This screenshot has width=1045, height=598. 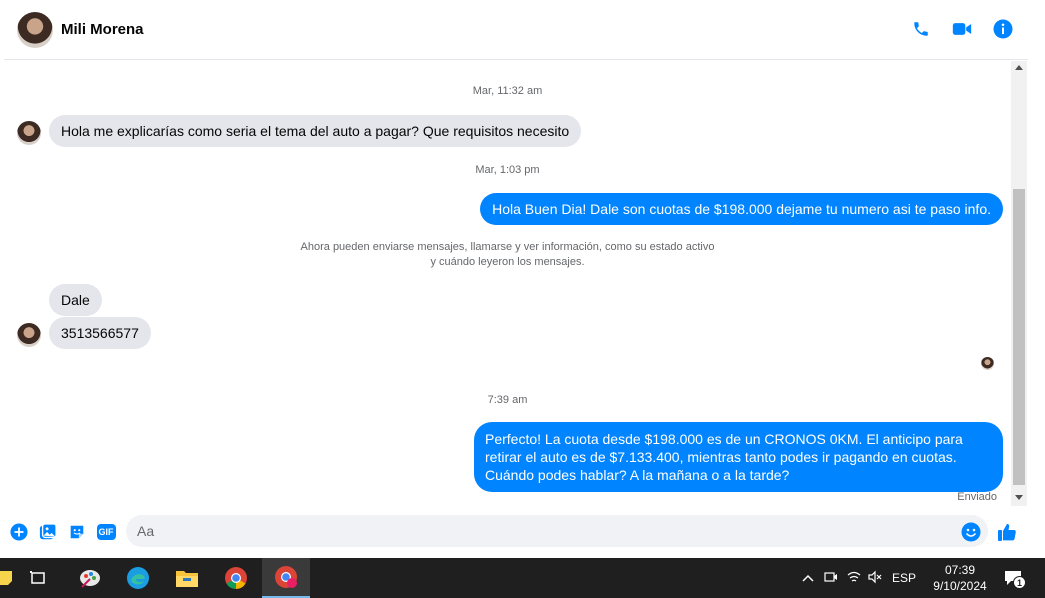 What do you see at coordinates (1019, 497) in the screenshot?
I see `scroll-down-arrow` at bounding box center [1019, 497].